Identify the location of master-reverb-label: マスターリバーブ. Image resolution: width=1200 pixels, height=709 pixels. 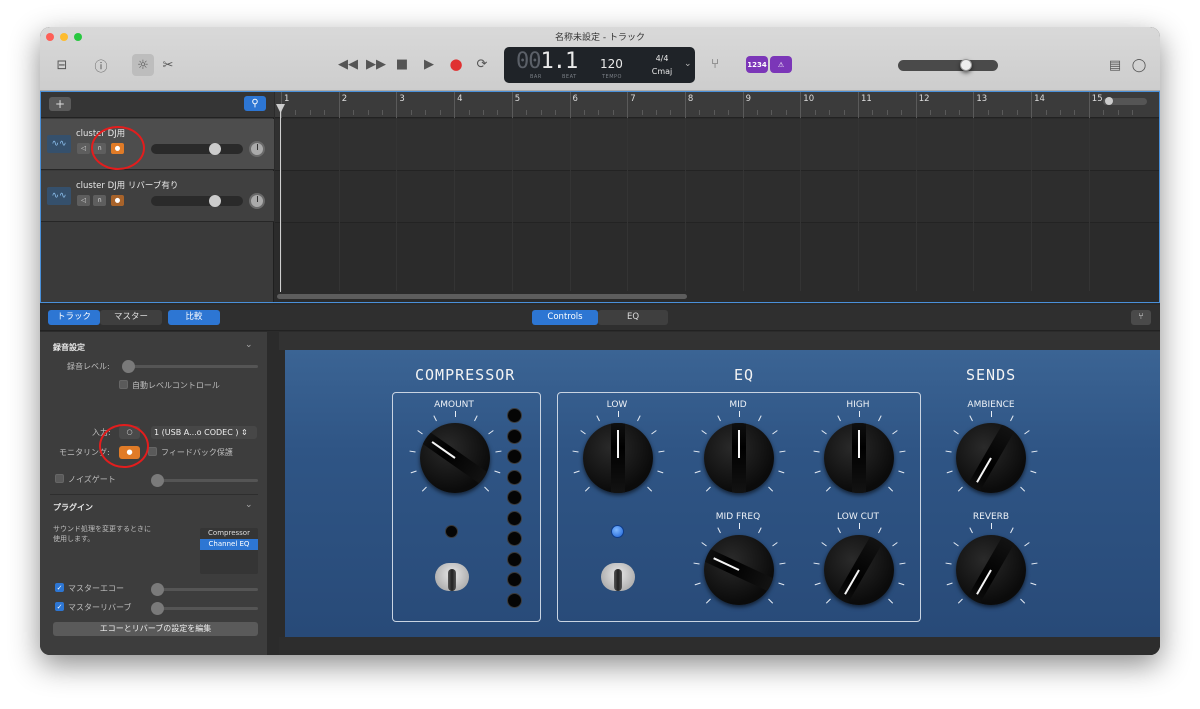
(100, 607).